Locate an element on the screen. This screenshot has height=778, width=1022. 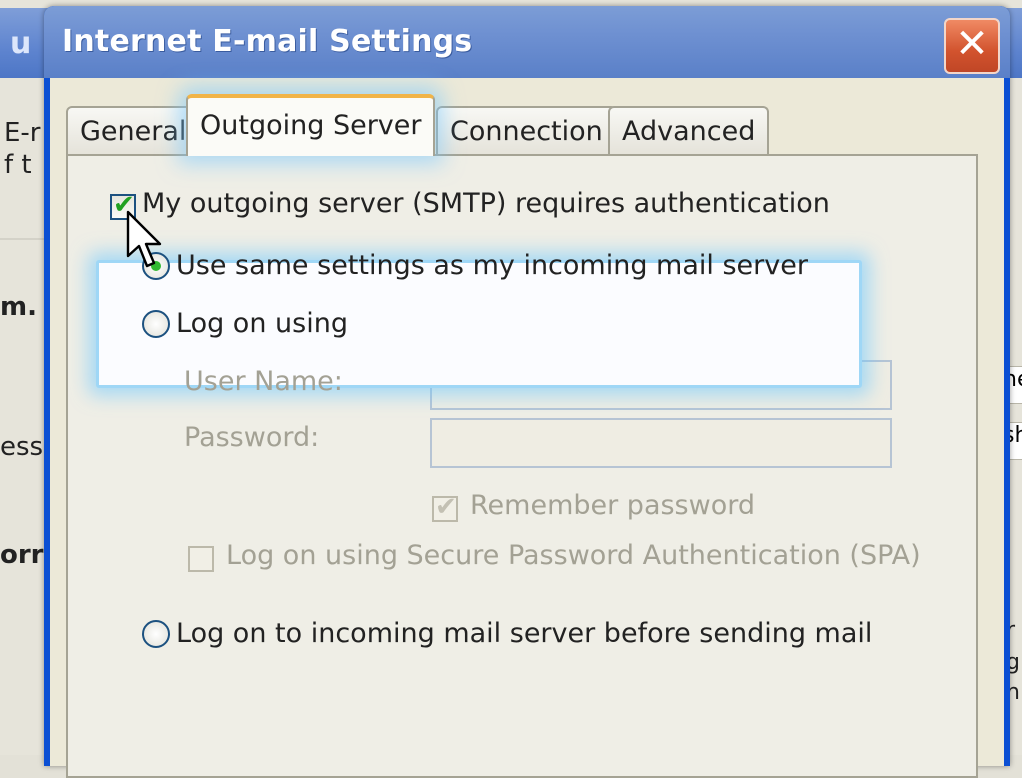
close-icon: ✕ is located at coordinates (972, 44).